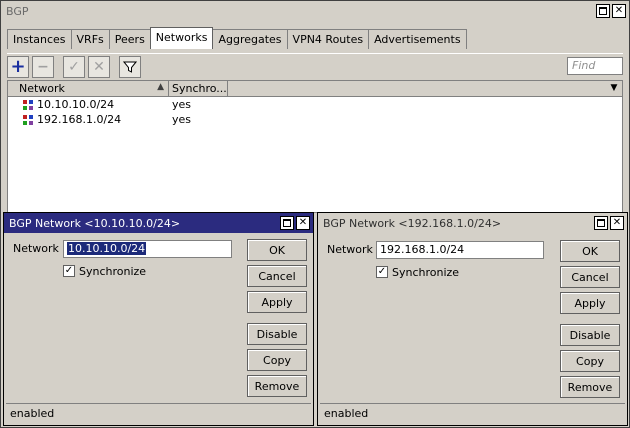  I want to click on add-button: +, so click(18, 66).